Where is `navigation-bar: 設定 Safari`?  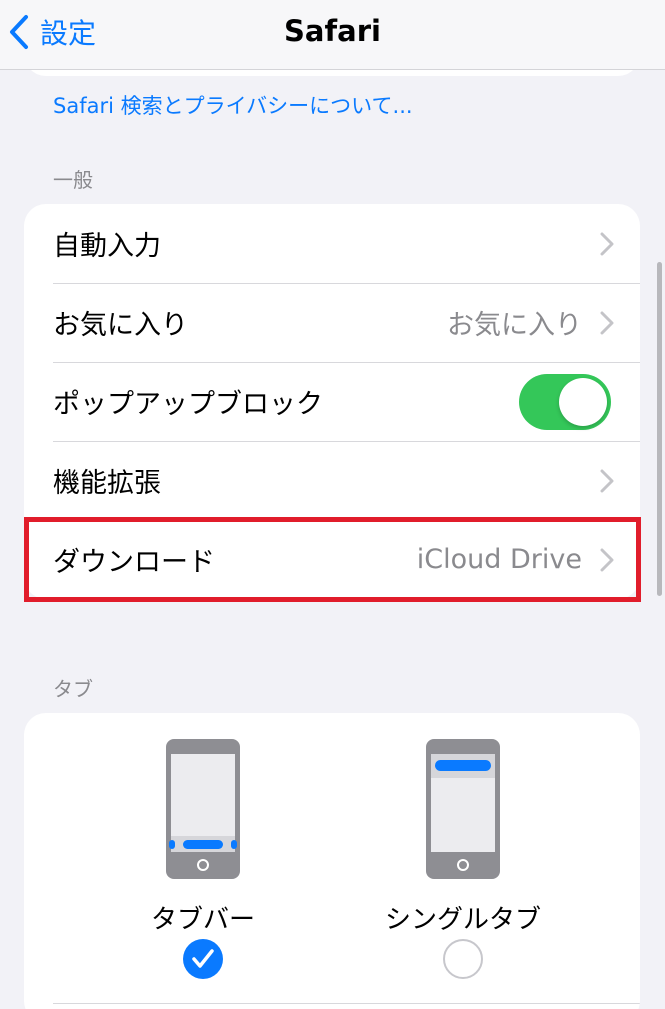 navigation-bar: 設定 Safari is located at coordinates (332, 35).